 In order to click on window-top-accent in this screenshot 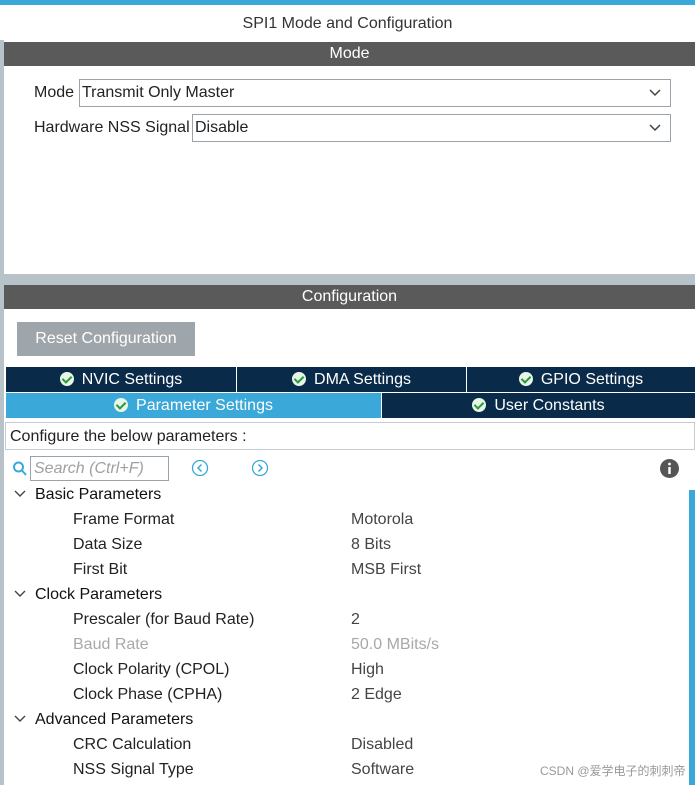, I will do `click(347, 2)`.